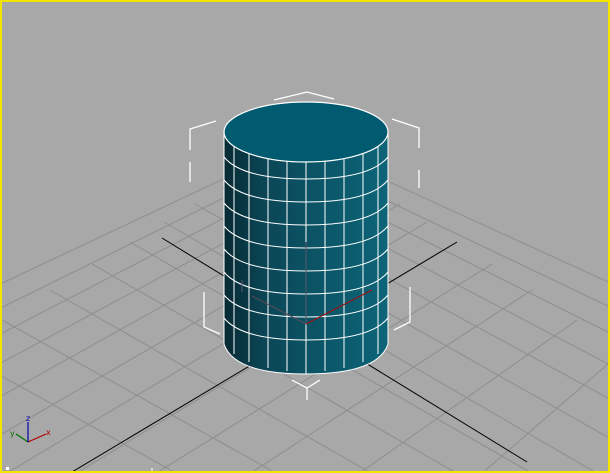  I want to click on axis-x-label: x, so click(48, 432).